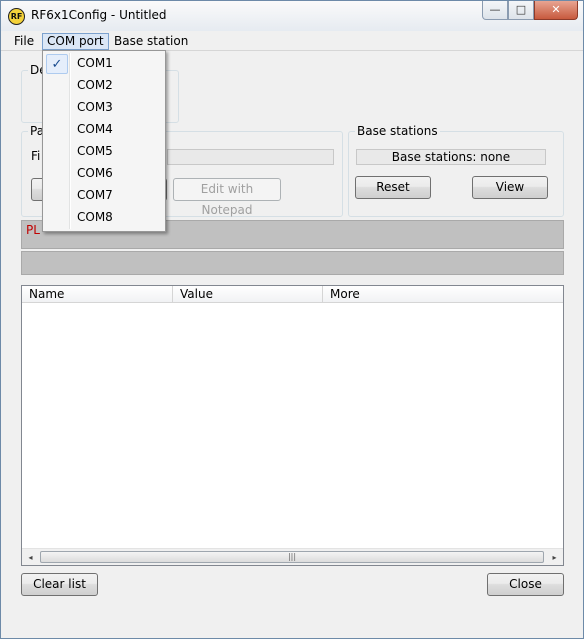 The height and width of the screenshot is (639, 584). I want to click on menu-item-label: COM7, so click(95, 195).